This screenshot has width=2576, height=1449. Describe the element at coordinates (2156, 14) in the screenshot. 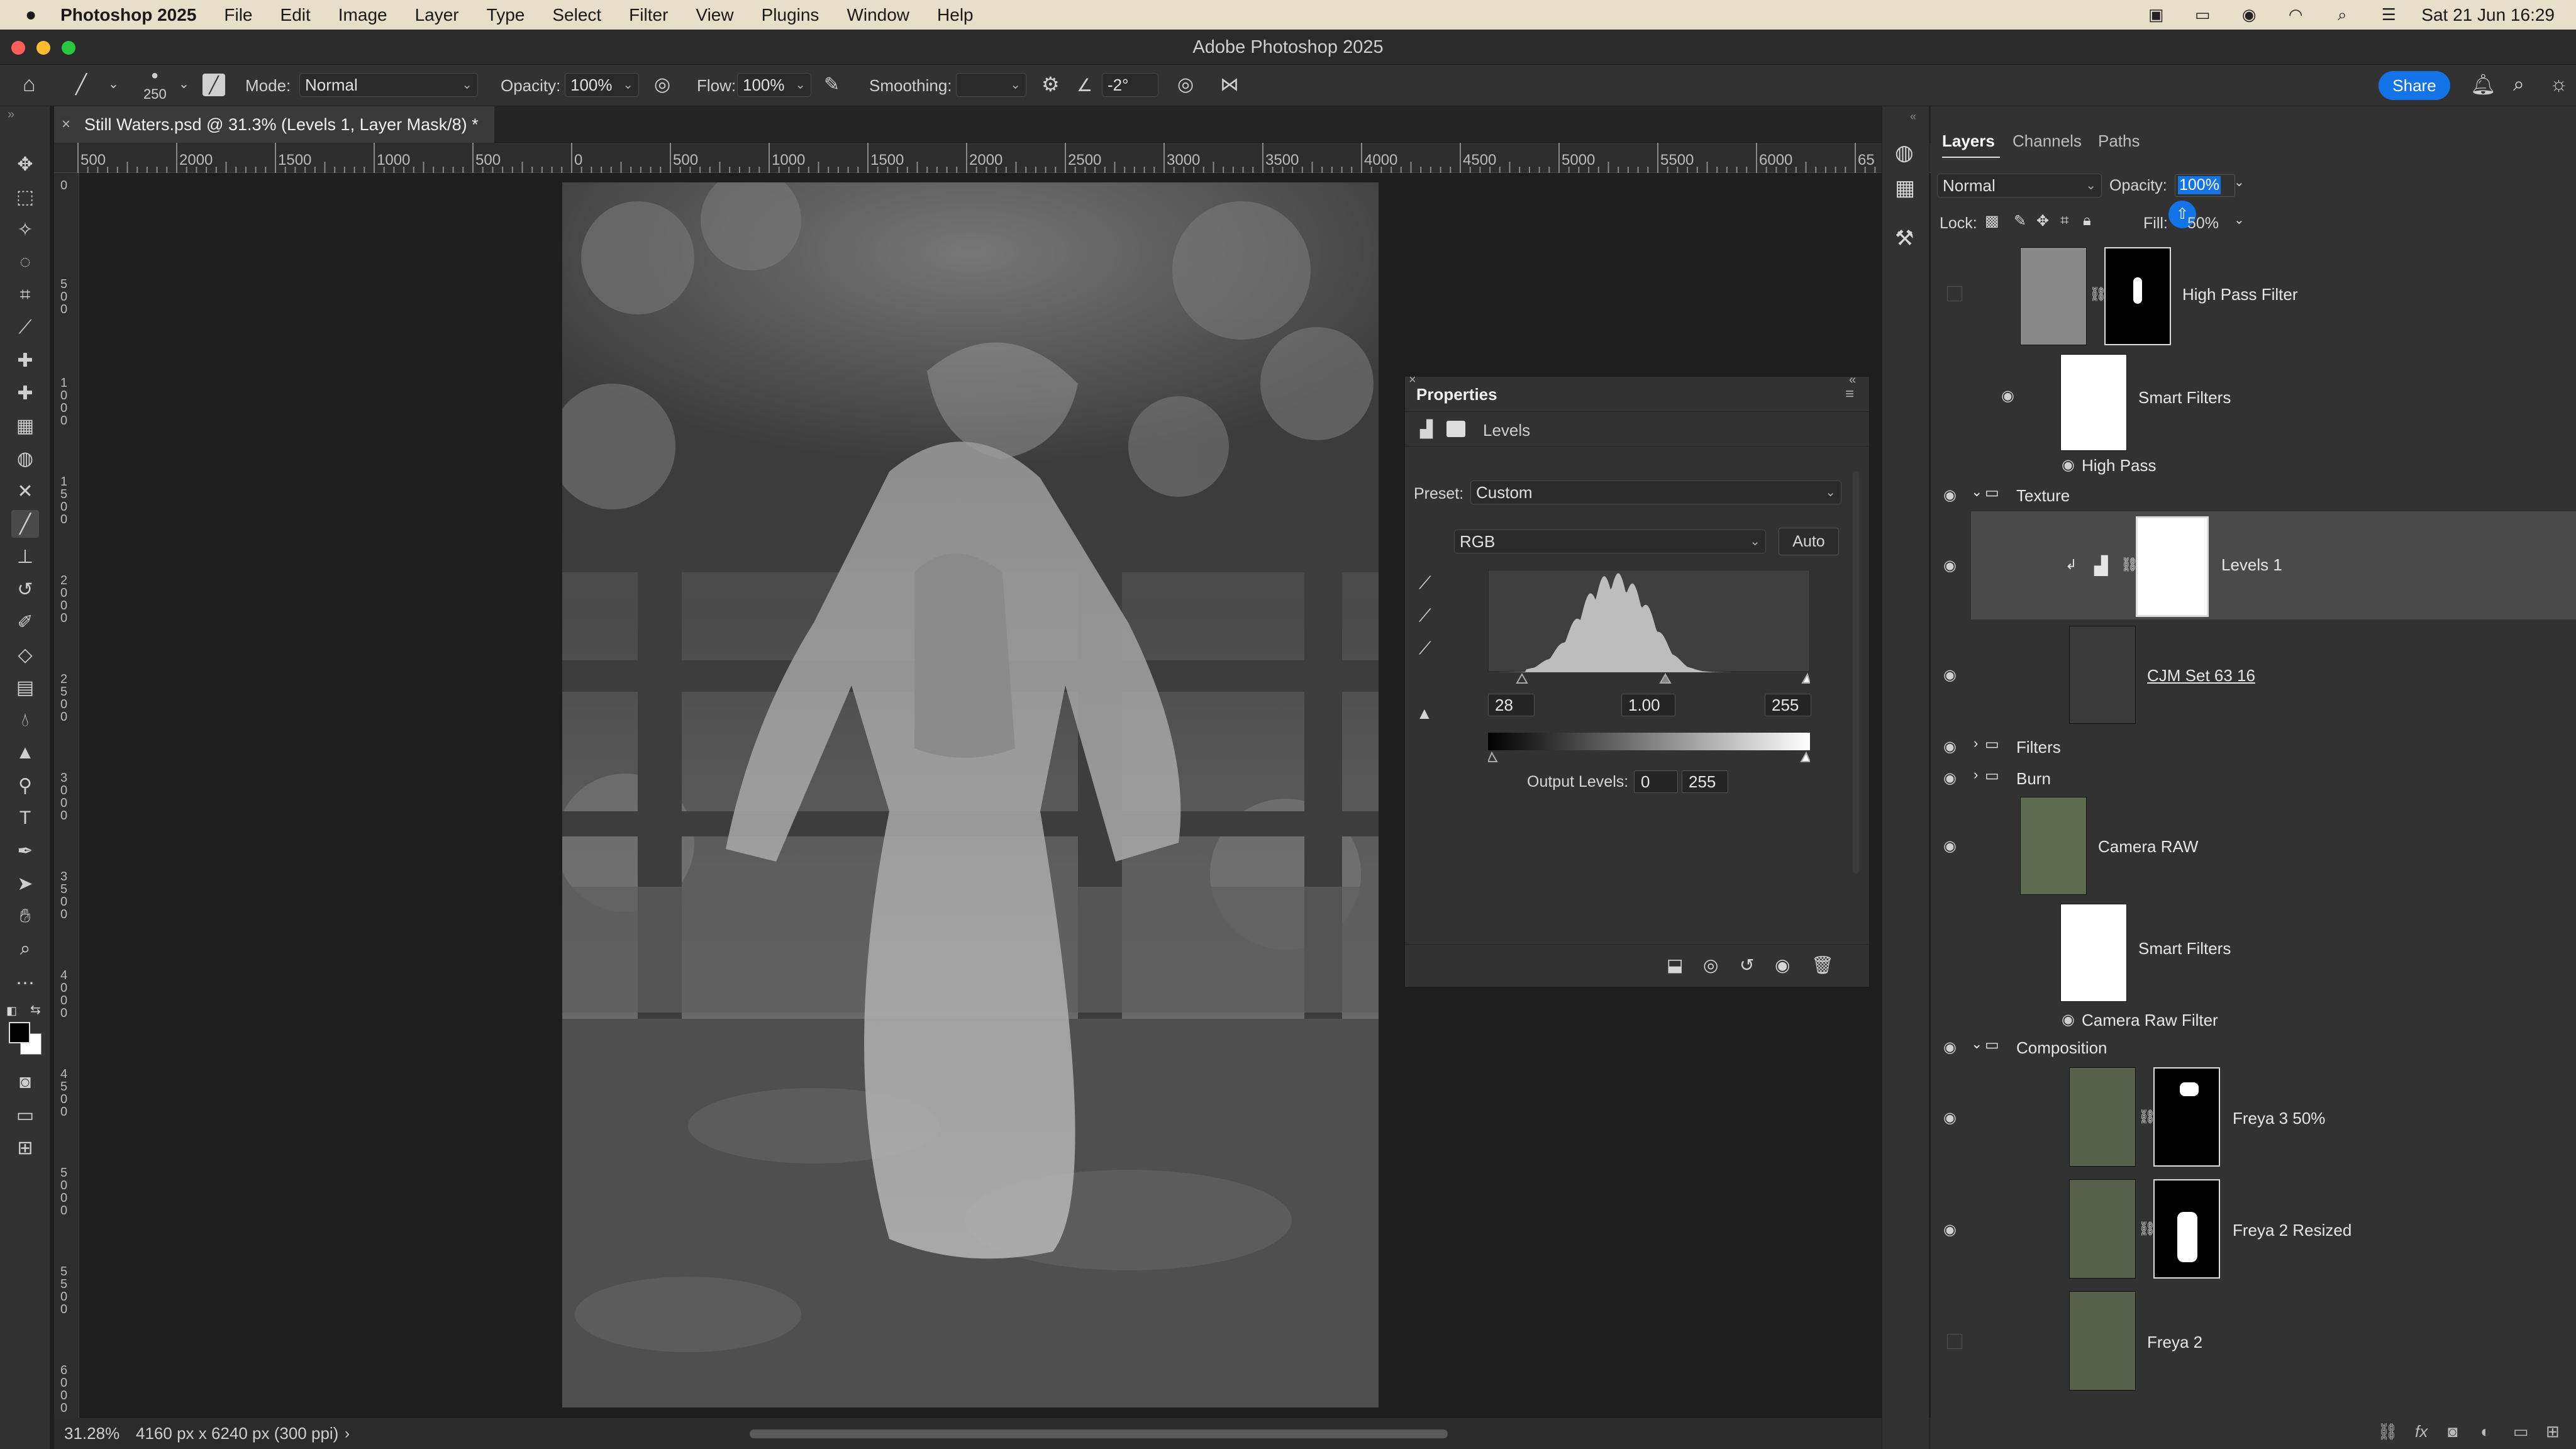

I see `status-app-icon: ▣` at that location.